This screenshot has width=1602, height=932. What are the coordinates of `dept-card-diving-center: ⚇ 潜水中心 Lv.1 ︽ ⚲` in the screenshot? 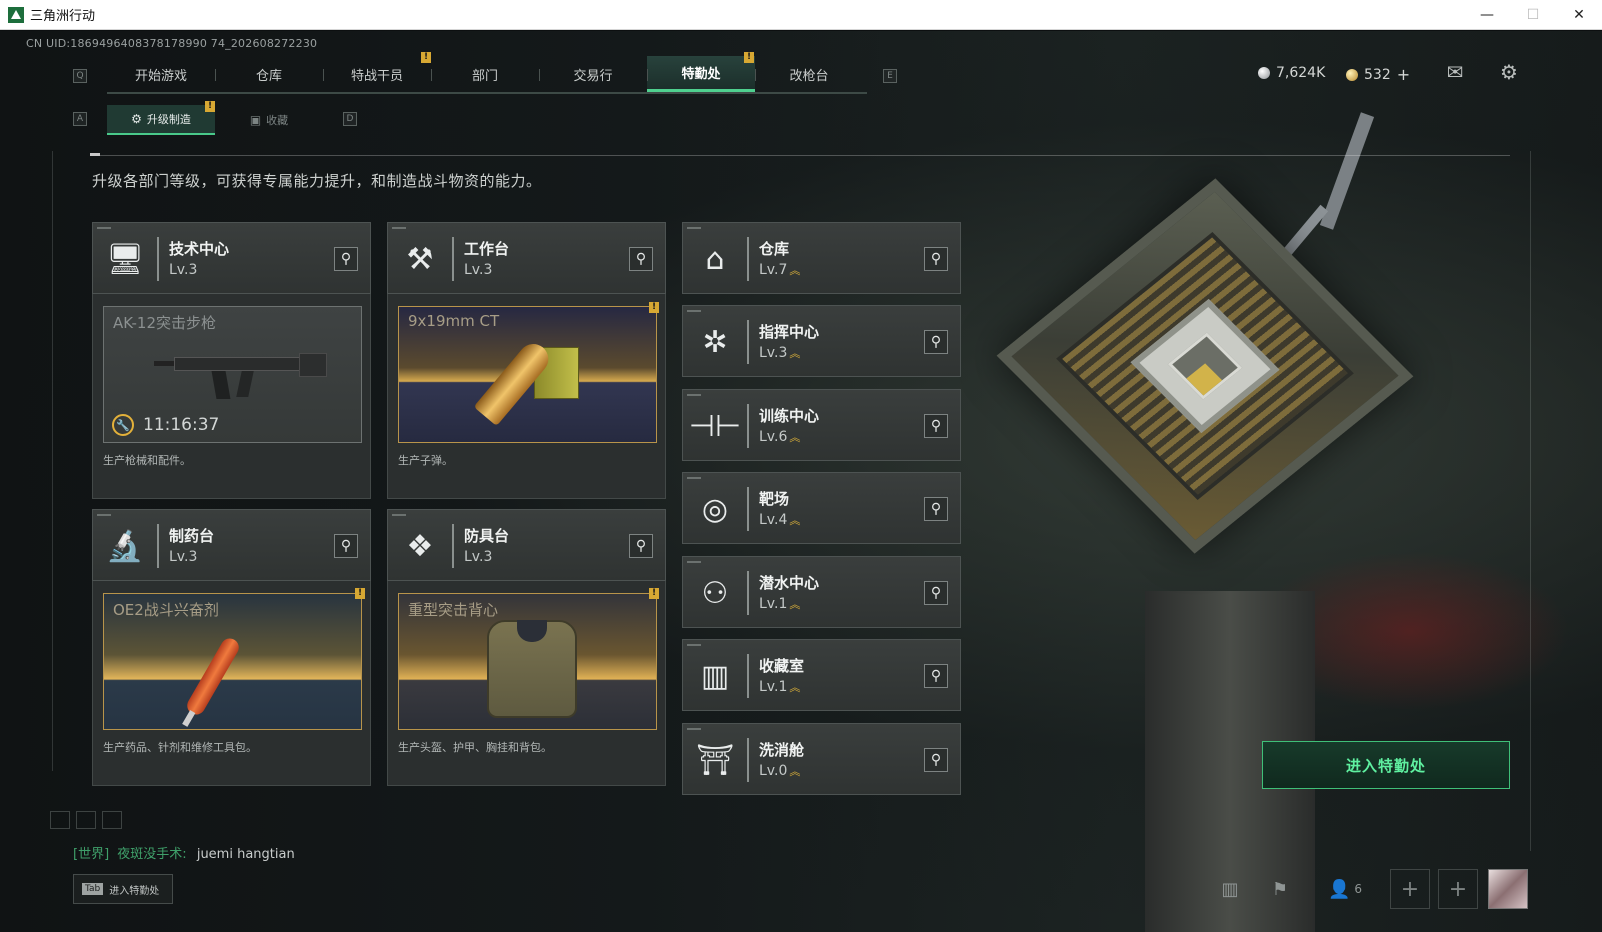 It's located at (821, 592).